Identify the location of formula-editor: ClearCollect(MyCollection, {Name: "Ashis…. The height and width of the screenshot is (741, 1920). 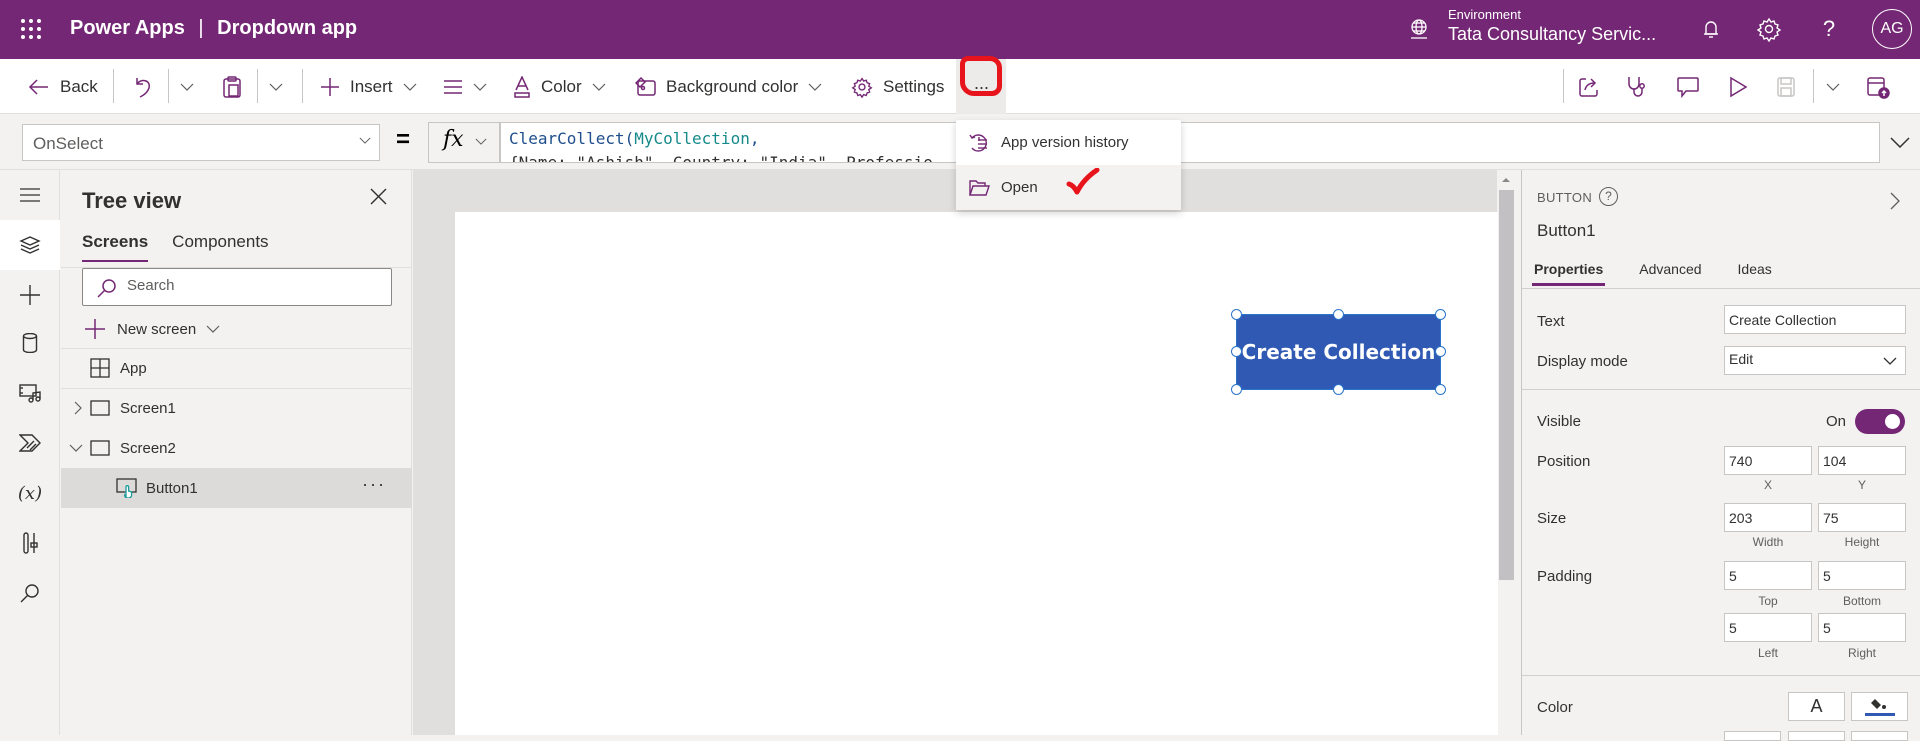
(1190, 142).